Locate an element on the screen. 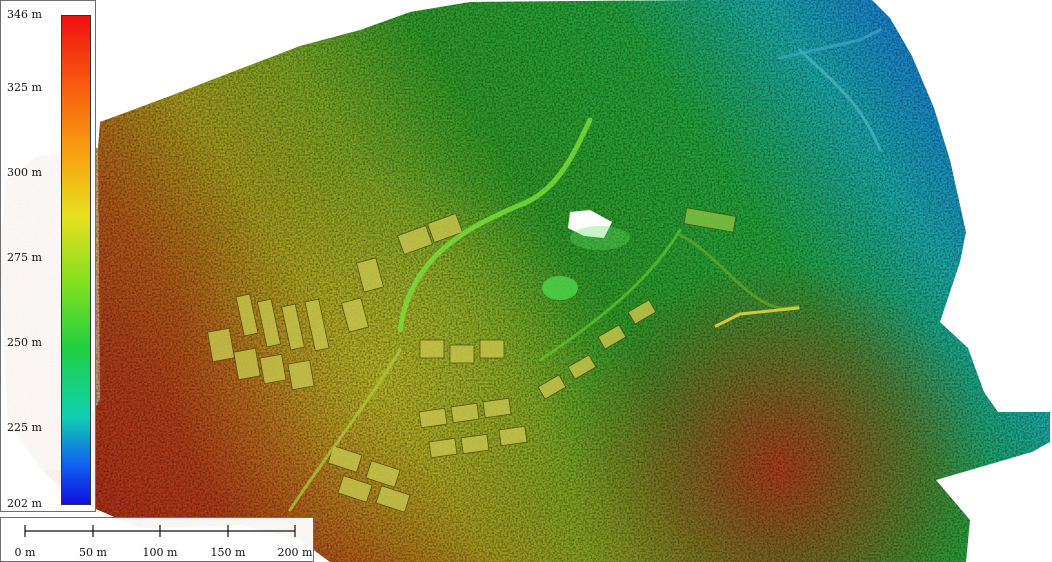 This screenshot has width=1052, height=562. legend-label: 300 m is located at coordinates (24, 172).